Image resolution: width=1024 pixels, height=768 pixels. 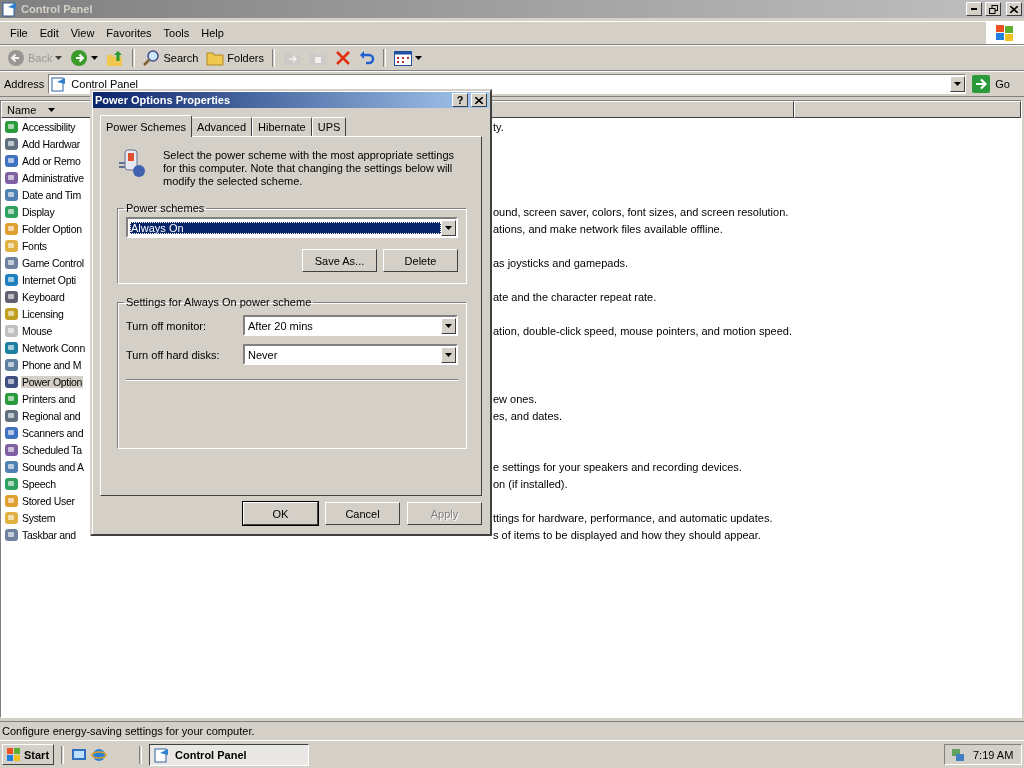 I want to click on item-comment: ew ones., so click(x=515, y=398).